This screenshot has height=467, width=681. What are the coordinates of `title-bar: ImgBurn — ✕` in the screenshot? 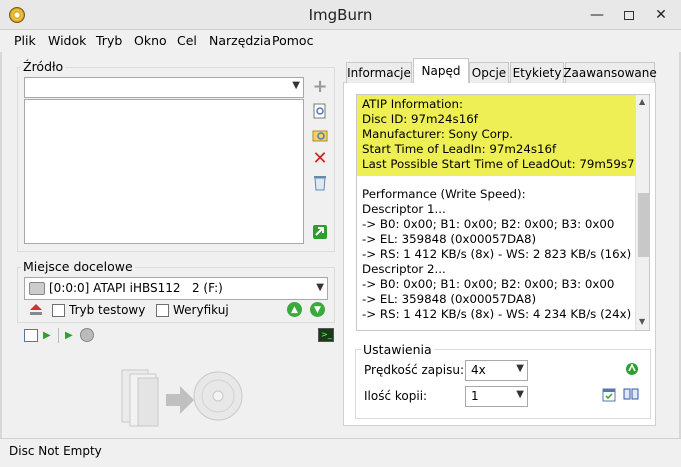 It's located at (340, 15).